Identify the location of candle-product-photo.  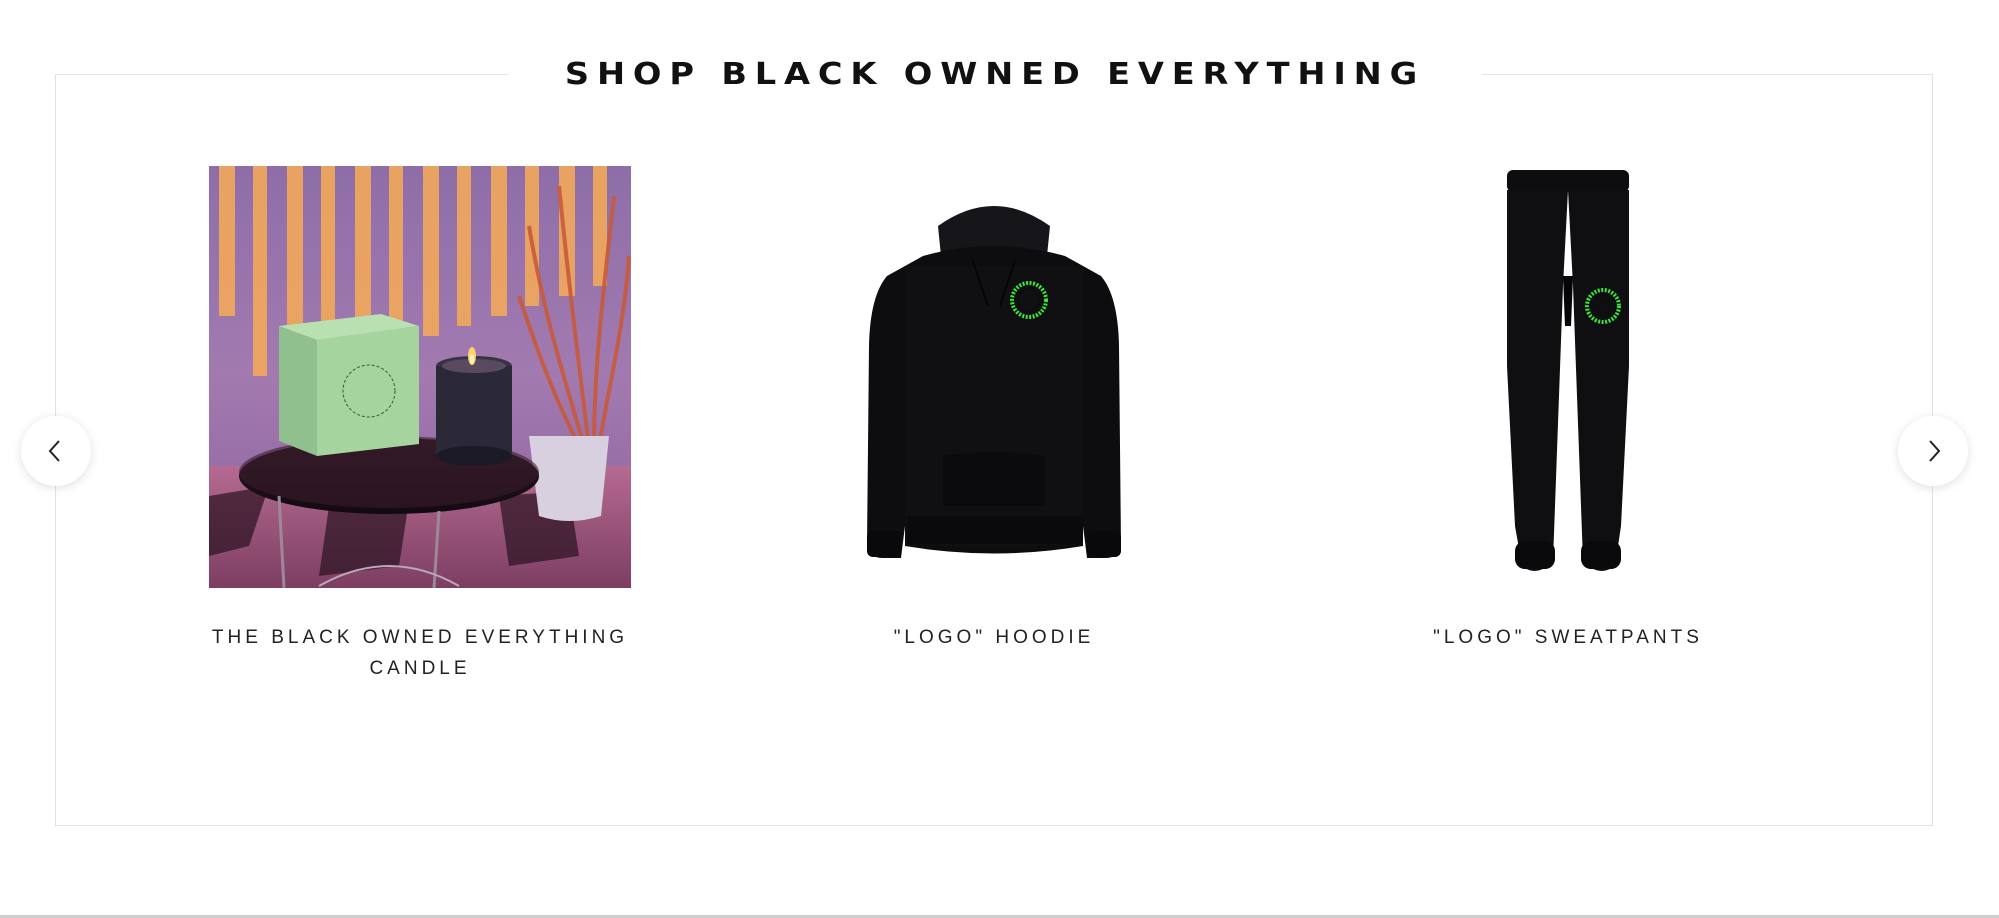
(420, 377).